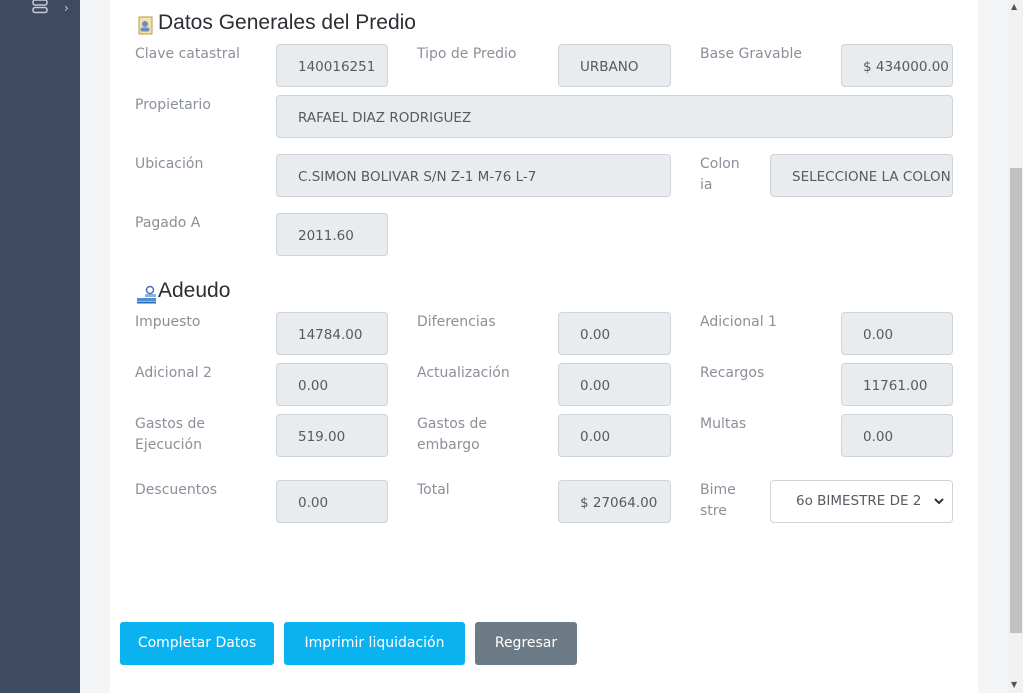 Image resolution: width=1023 pixels, height=693 pixels. What do you see at coordinates (614, 116) in the screenshot?
I see `propietario-field: RAFAEL DIAZ RODRIGUEZ` at bounding box center [614, 116].